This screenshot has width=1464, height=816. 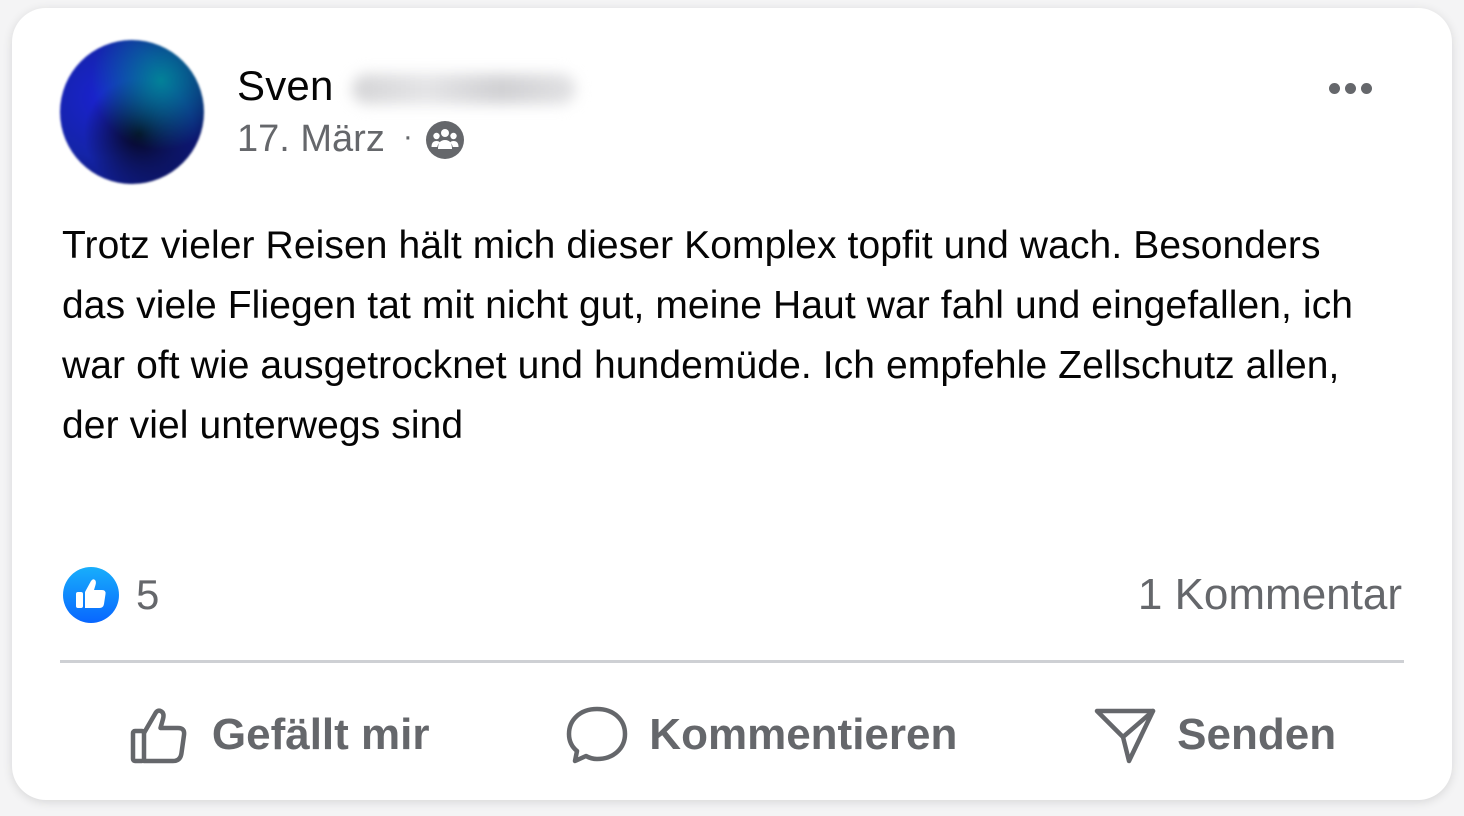 What do you see at coordinates (311, 139) in the screenshot?
I see `post-date: 17. März` at bounding box center [311, 139].